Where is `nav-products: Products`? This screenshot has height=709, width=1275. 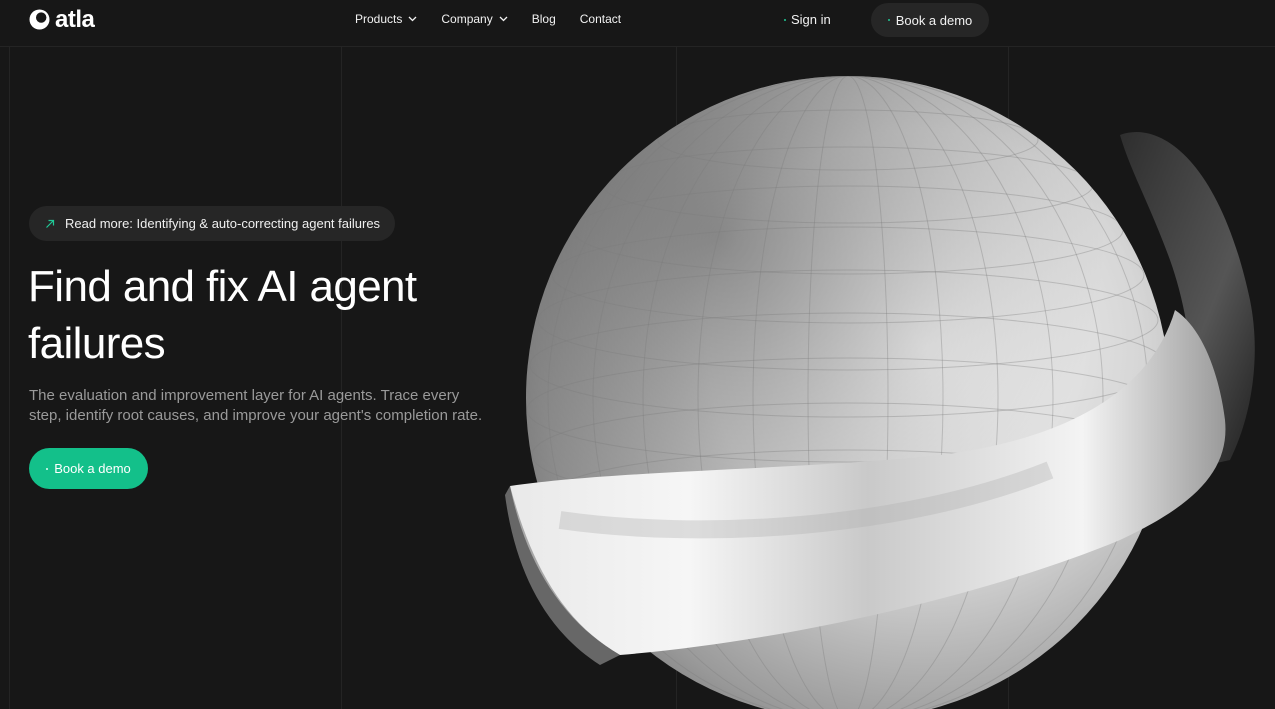 nav-products: Products is located at coordinates (386, 19).